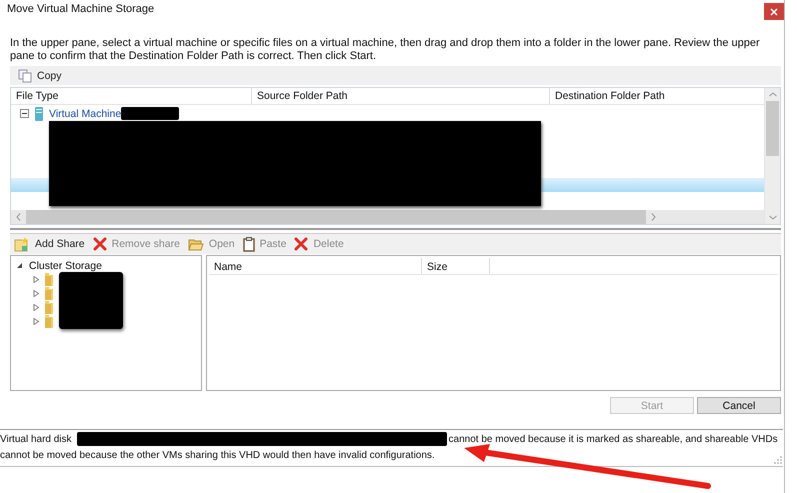 Image resolution: width=797 pixels, height=493 pixels. What do you see at coordinates (653, 217) in the screenshot?
I see `scroll-right-icon` at bounding box center [653, 217].